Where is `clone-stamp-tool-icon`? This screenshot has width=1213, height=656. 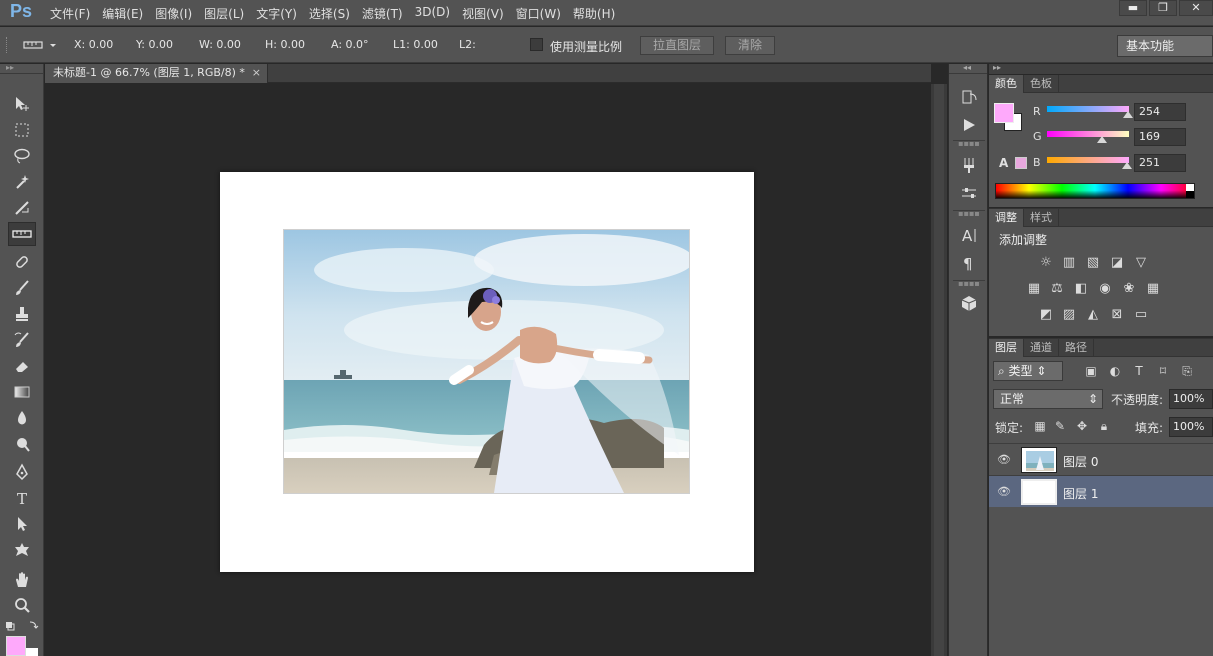 clone-stamp-tool-icon is located at coordinates (22, 314).